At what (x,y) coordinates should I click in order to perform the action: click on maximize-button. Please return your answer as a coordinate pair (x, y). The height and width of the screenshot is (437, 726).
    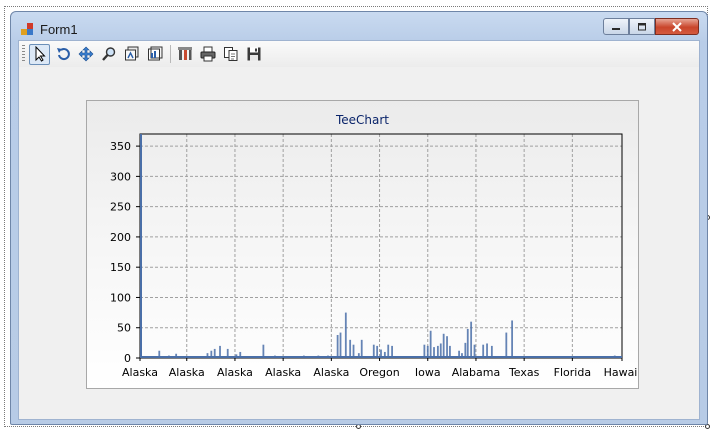
    Looking at the image, I should click on (642, 26).